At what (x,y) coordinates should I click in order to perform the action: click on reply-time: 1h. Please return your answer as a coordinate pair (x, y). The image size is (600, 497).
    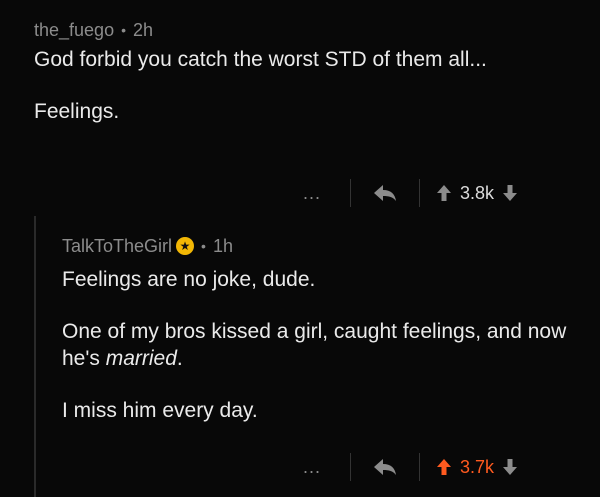
    Looking at the image, I should click on (222, 245).